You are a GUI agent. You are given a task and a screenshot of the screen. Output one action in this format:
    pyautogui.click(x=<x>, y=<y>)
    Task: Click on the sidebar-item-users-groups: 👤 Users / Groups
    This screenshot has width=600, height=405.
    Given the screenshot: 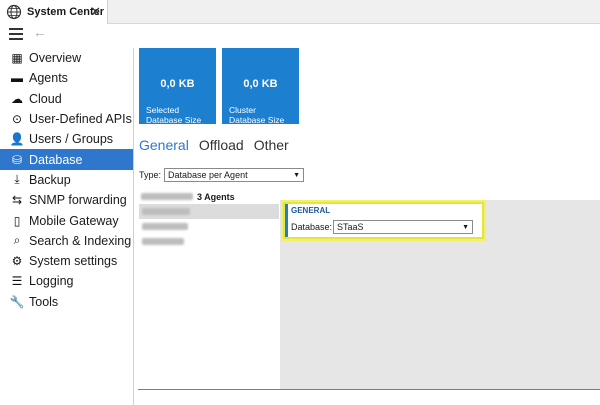 What is the action you would take?
    pyautogui.click(x=66, y=139)
    